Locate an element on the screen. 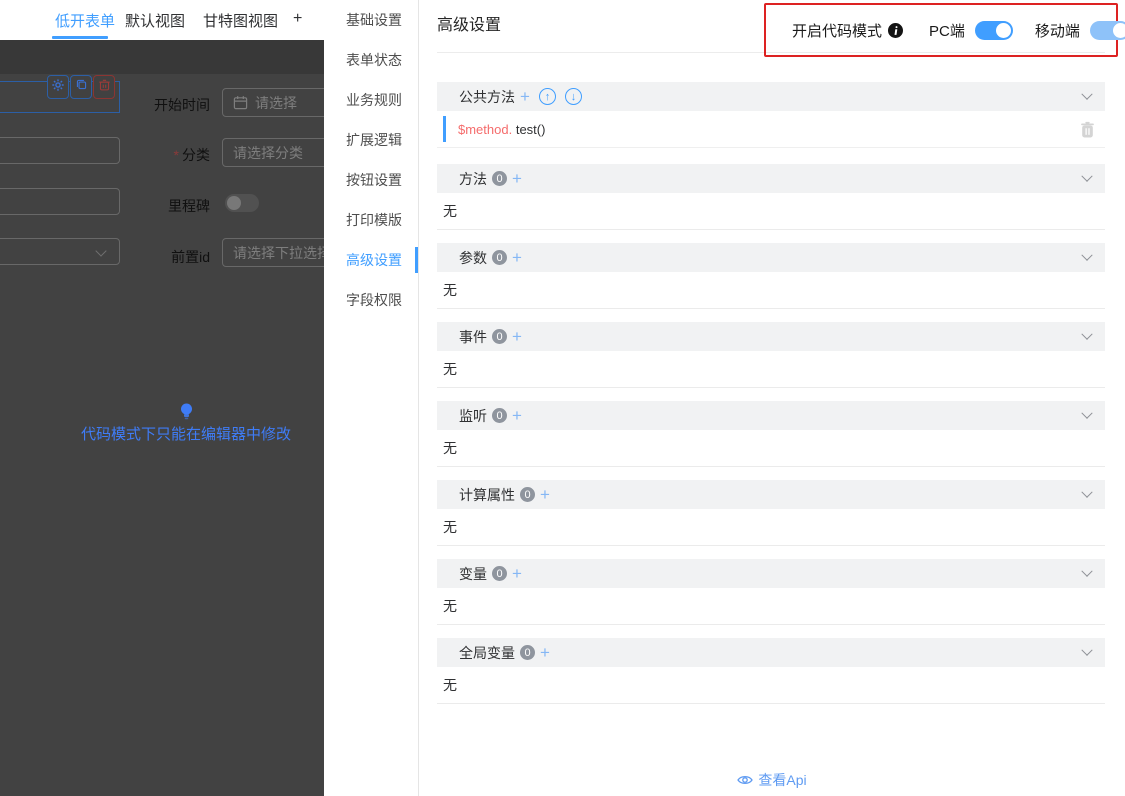 This screenshot has width=1125, height=796. section-title: 全局变量 is located at coordinates (487, 652).